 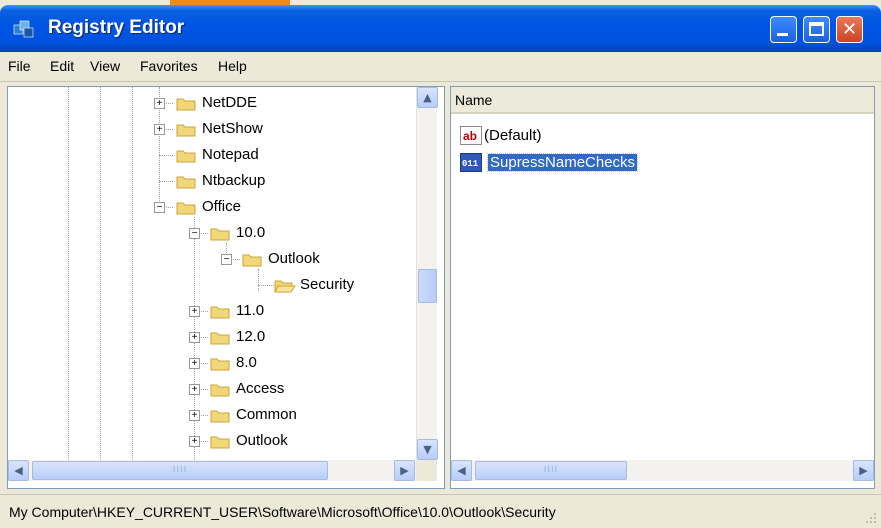 What do you see at coordinates (212, 260) in the screenshot?
I see `tree-node-10-0-outlook: − Outlook` at bounding box center [212, 260].